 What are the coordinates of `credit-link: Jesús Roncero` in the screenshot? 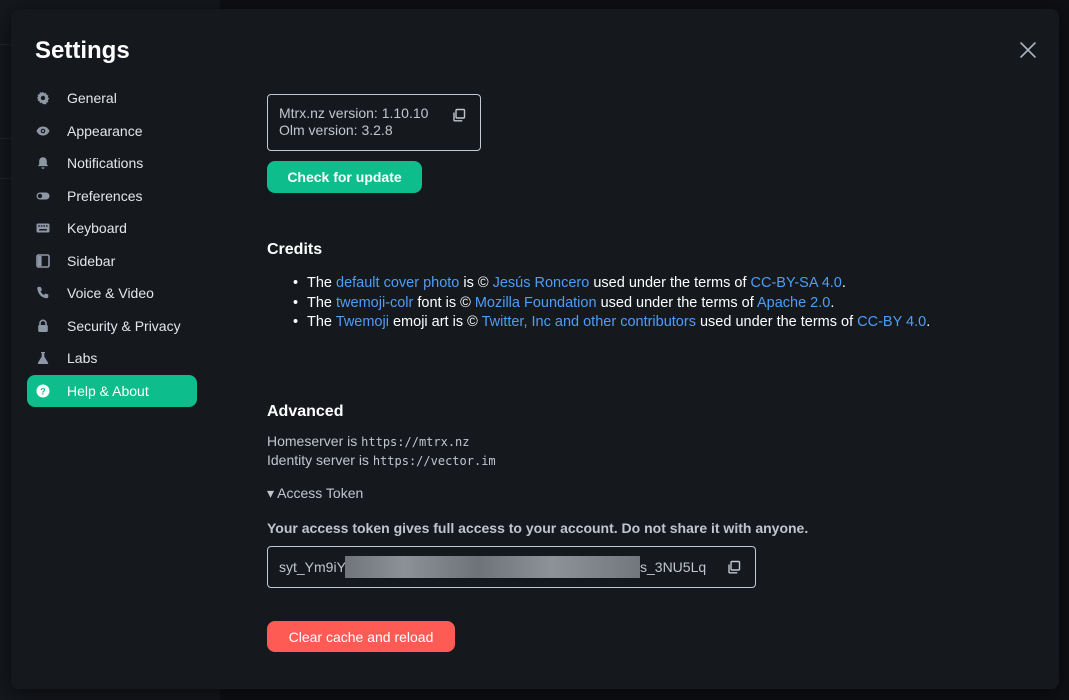 It's located at (541, 283).